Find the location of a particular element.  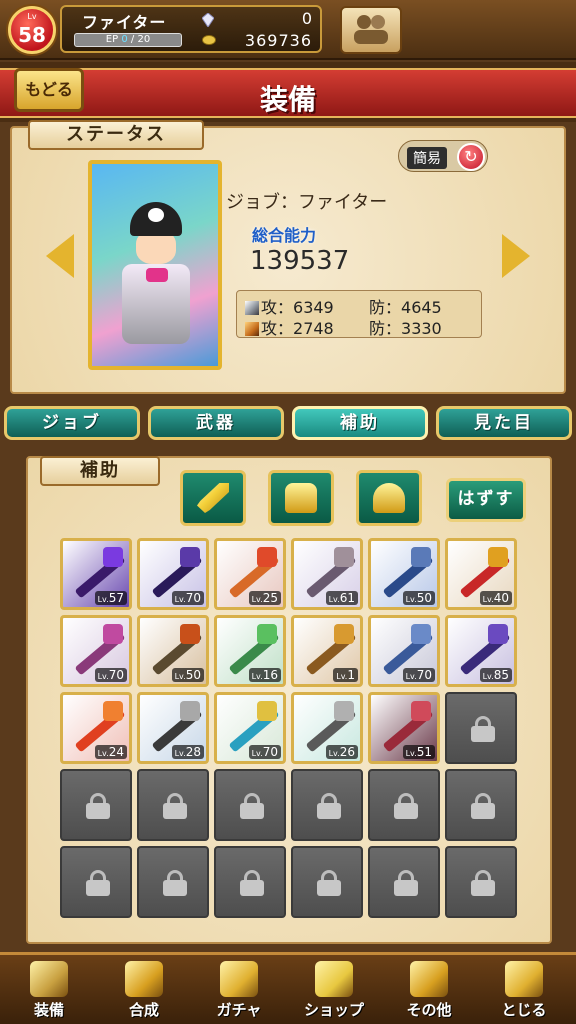

filter-armor-button is located at coordinates (301, 498).